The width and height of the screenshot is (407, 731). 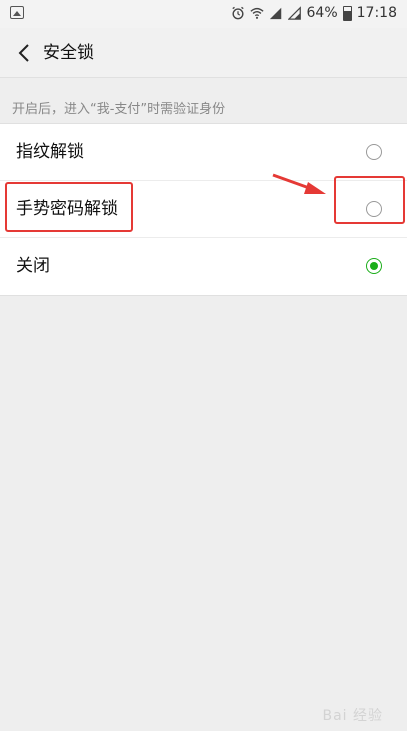 I want to click on highlight-box-label, so click(x=69, y=207).